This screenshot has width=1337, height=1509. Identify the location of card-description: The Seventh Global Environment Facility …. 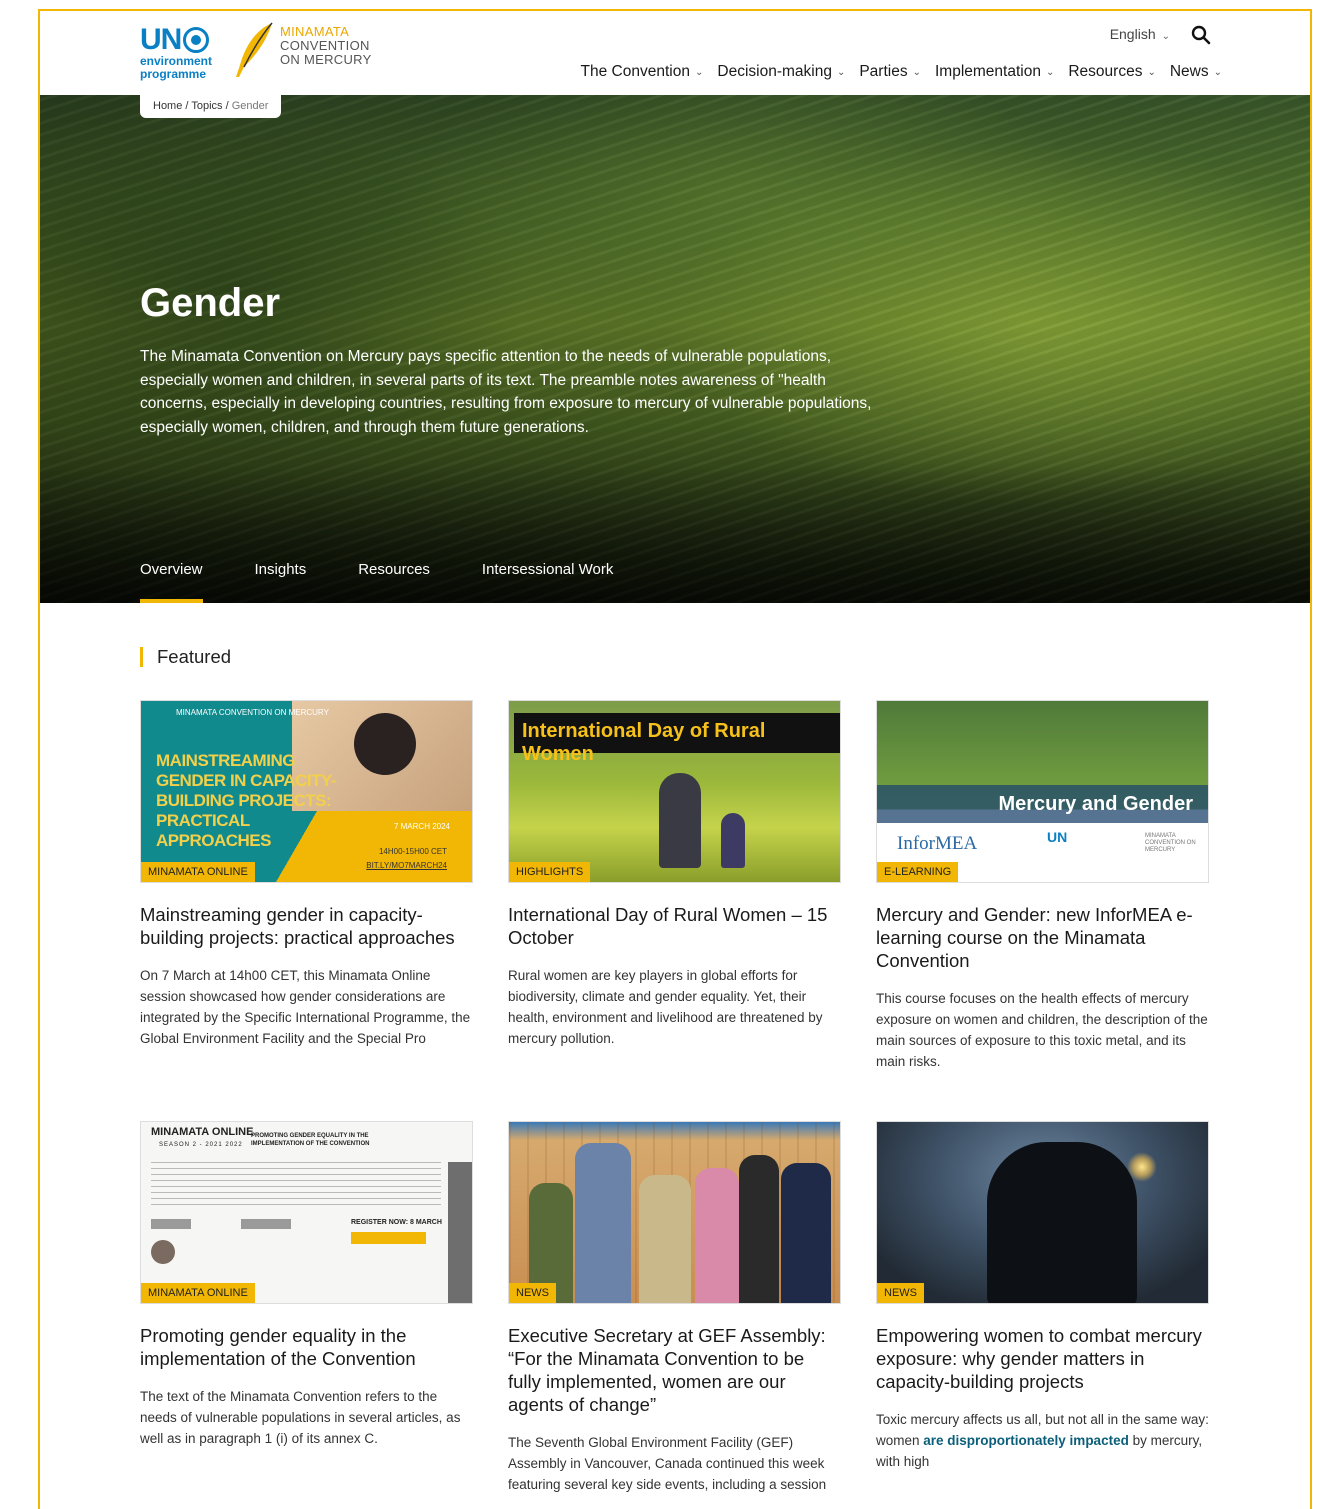
(667, 1463).